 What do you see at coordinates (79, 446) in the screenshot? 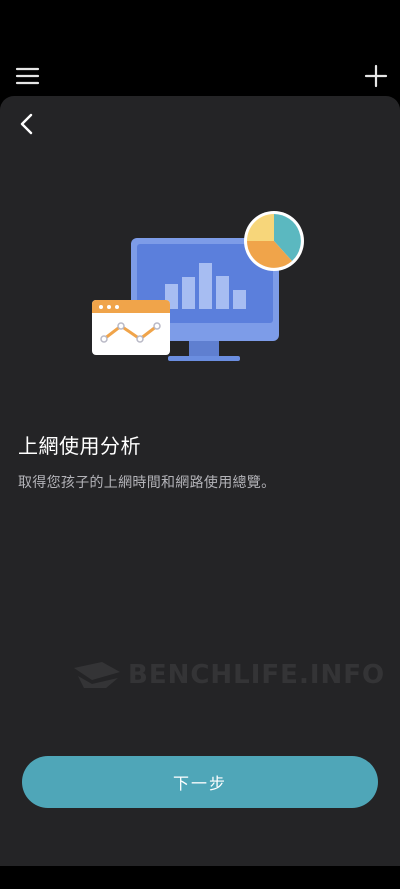
I see `page-title: 上網使用分析` at bounding box center [79, 446].